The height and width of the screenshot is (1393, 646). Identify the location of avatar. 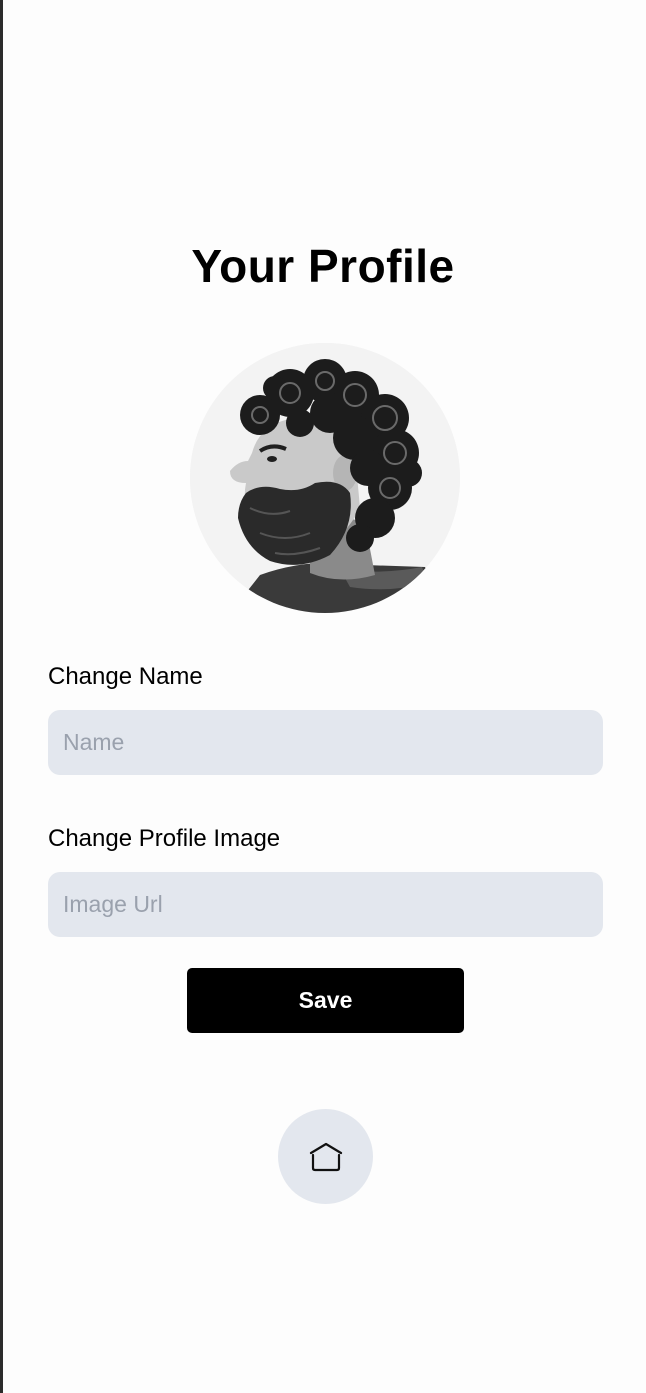
(325, 478).